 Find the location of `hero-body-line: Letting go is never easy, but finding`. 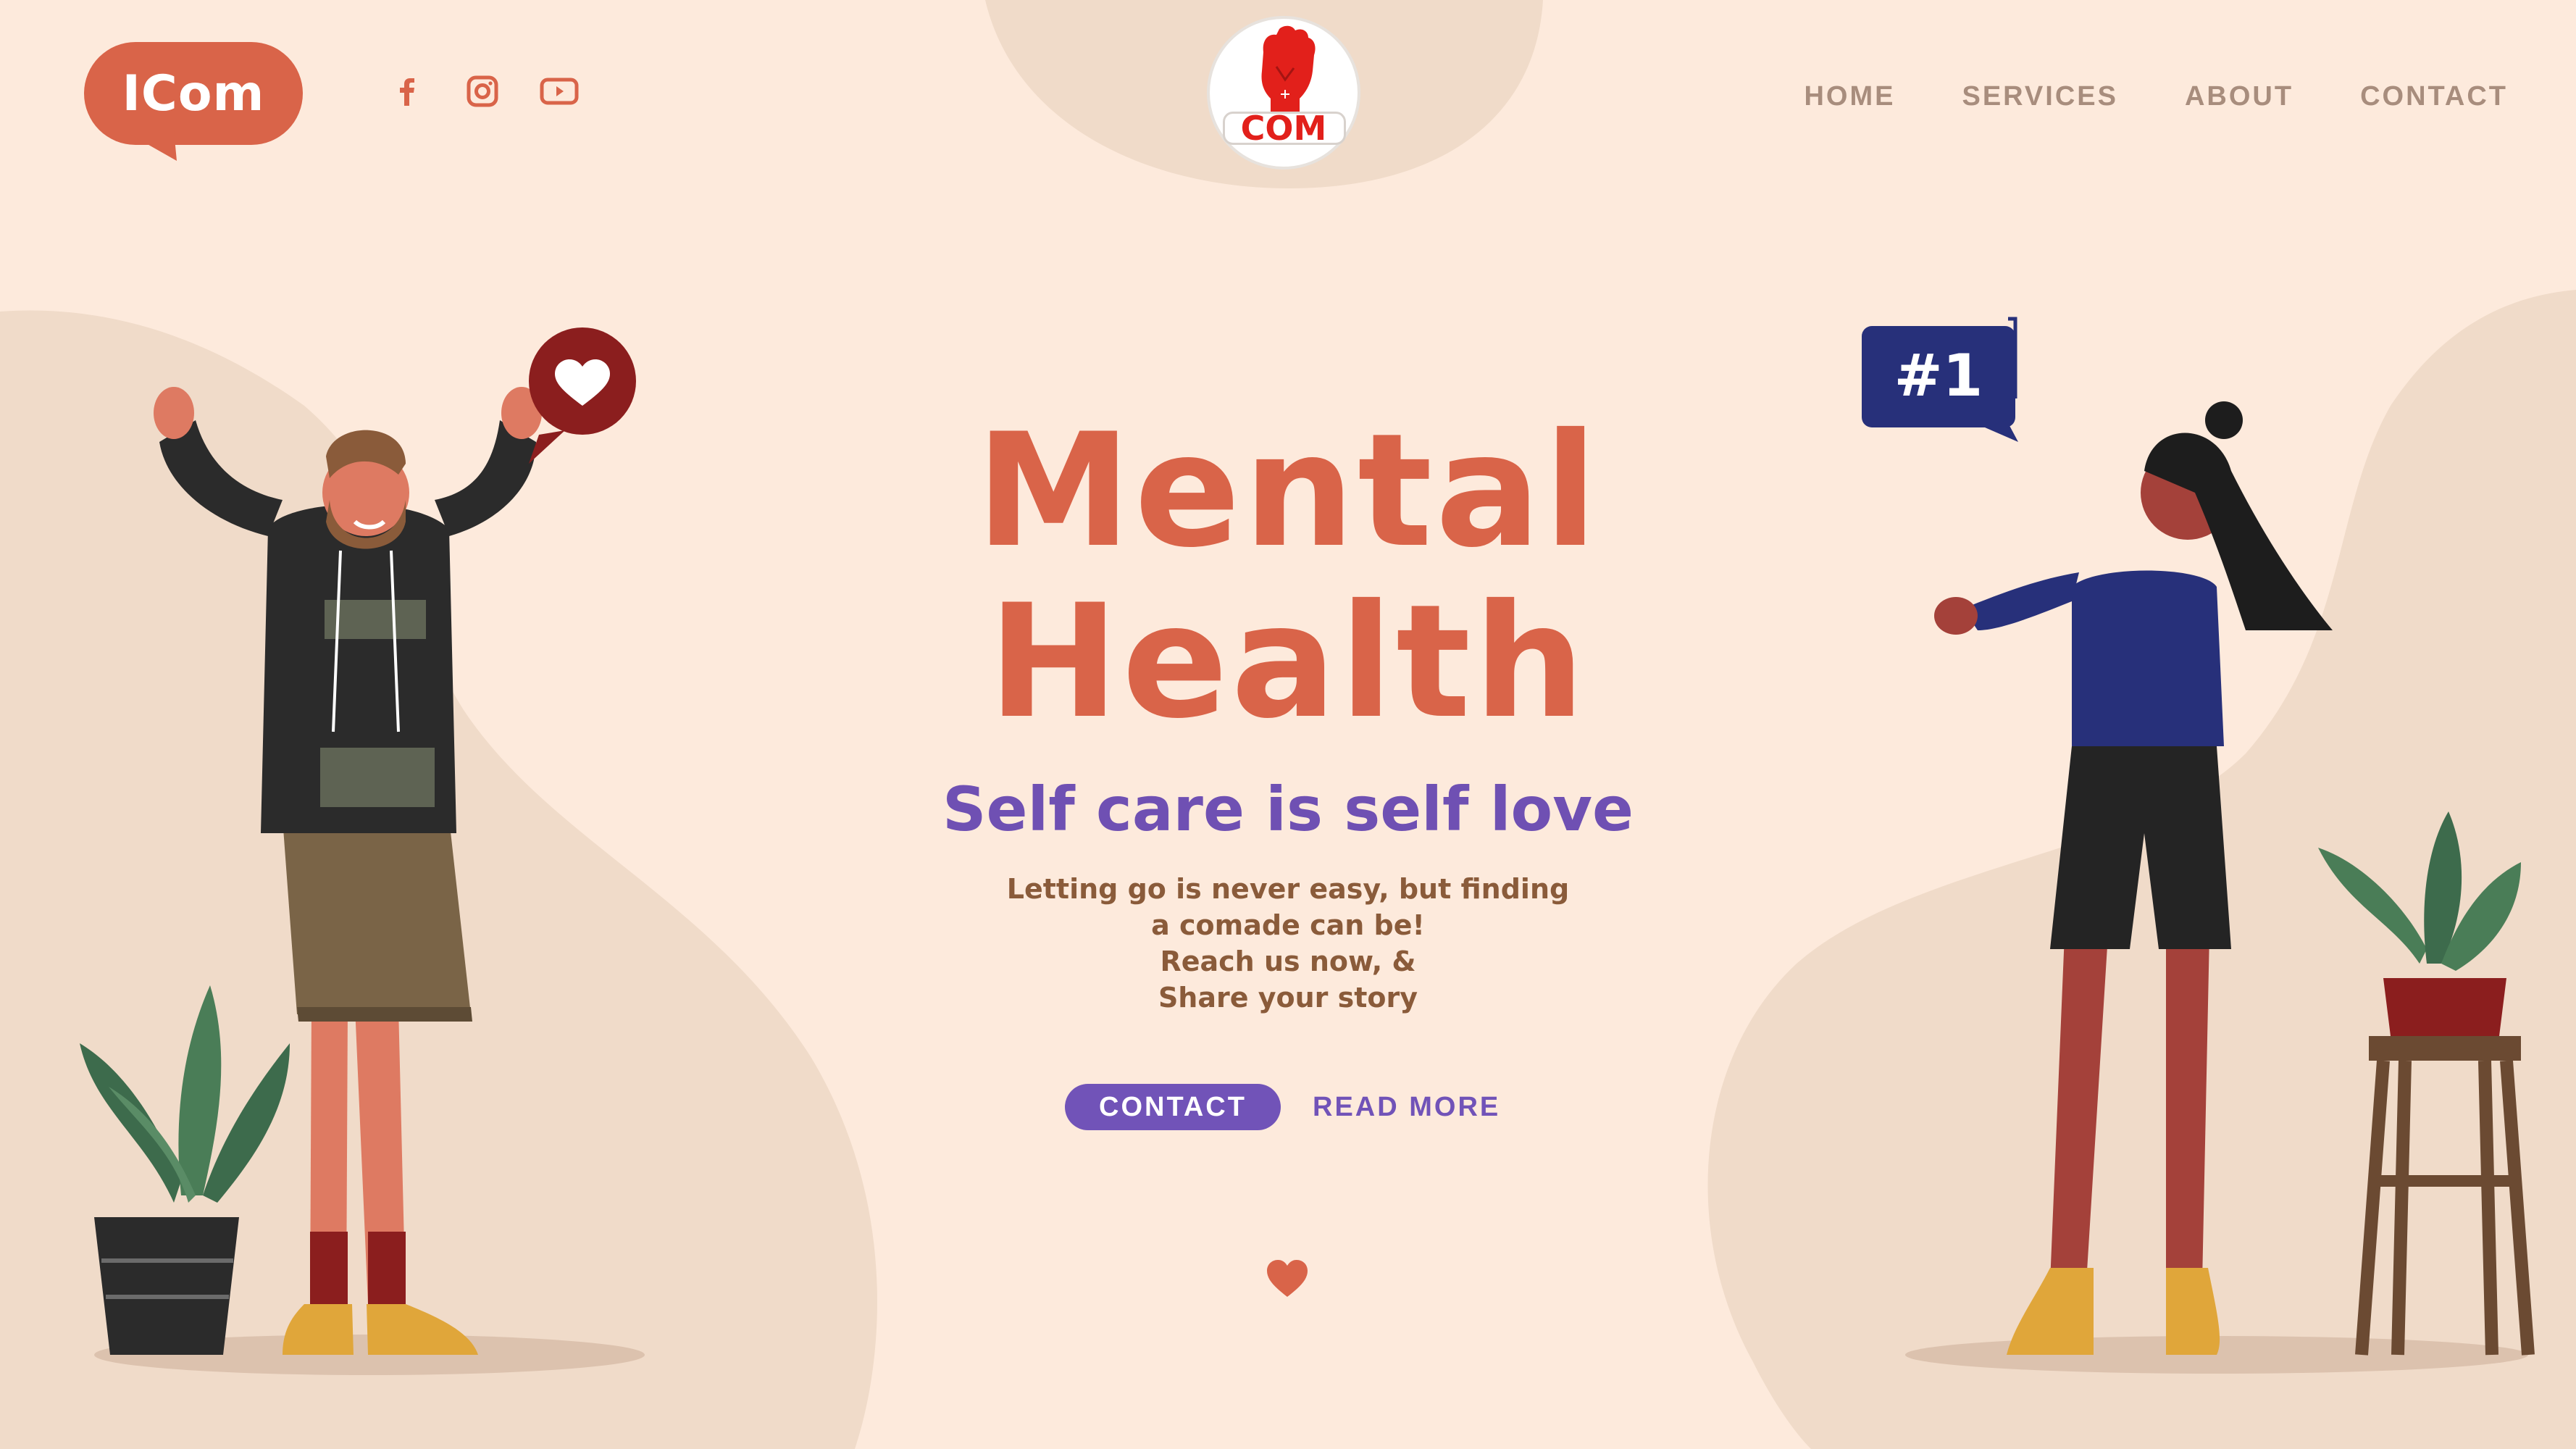

hero-body-line: Letting go is never easy, but finding is located at coordinates (1288, 889).